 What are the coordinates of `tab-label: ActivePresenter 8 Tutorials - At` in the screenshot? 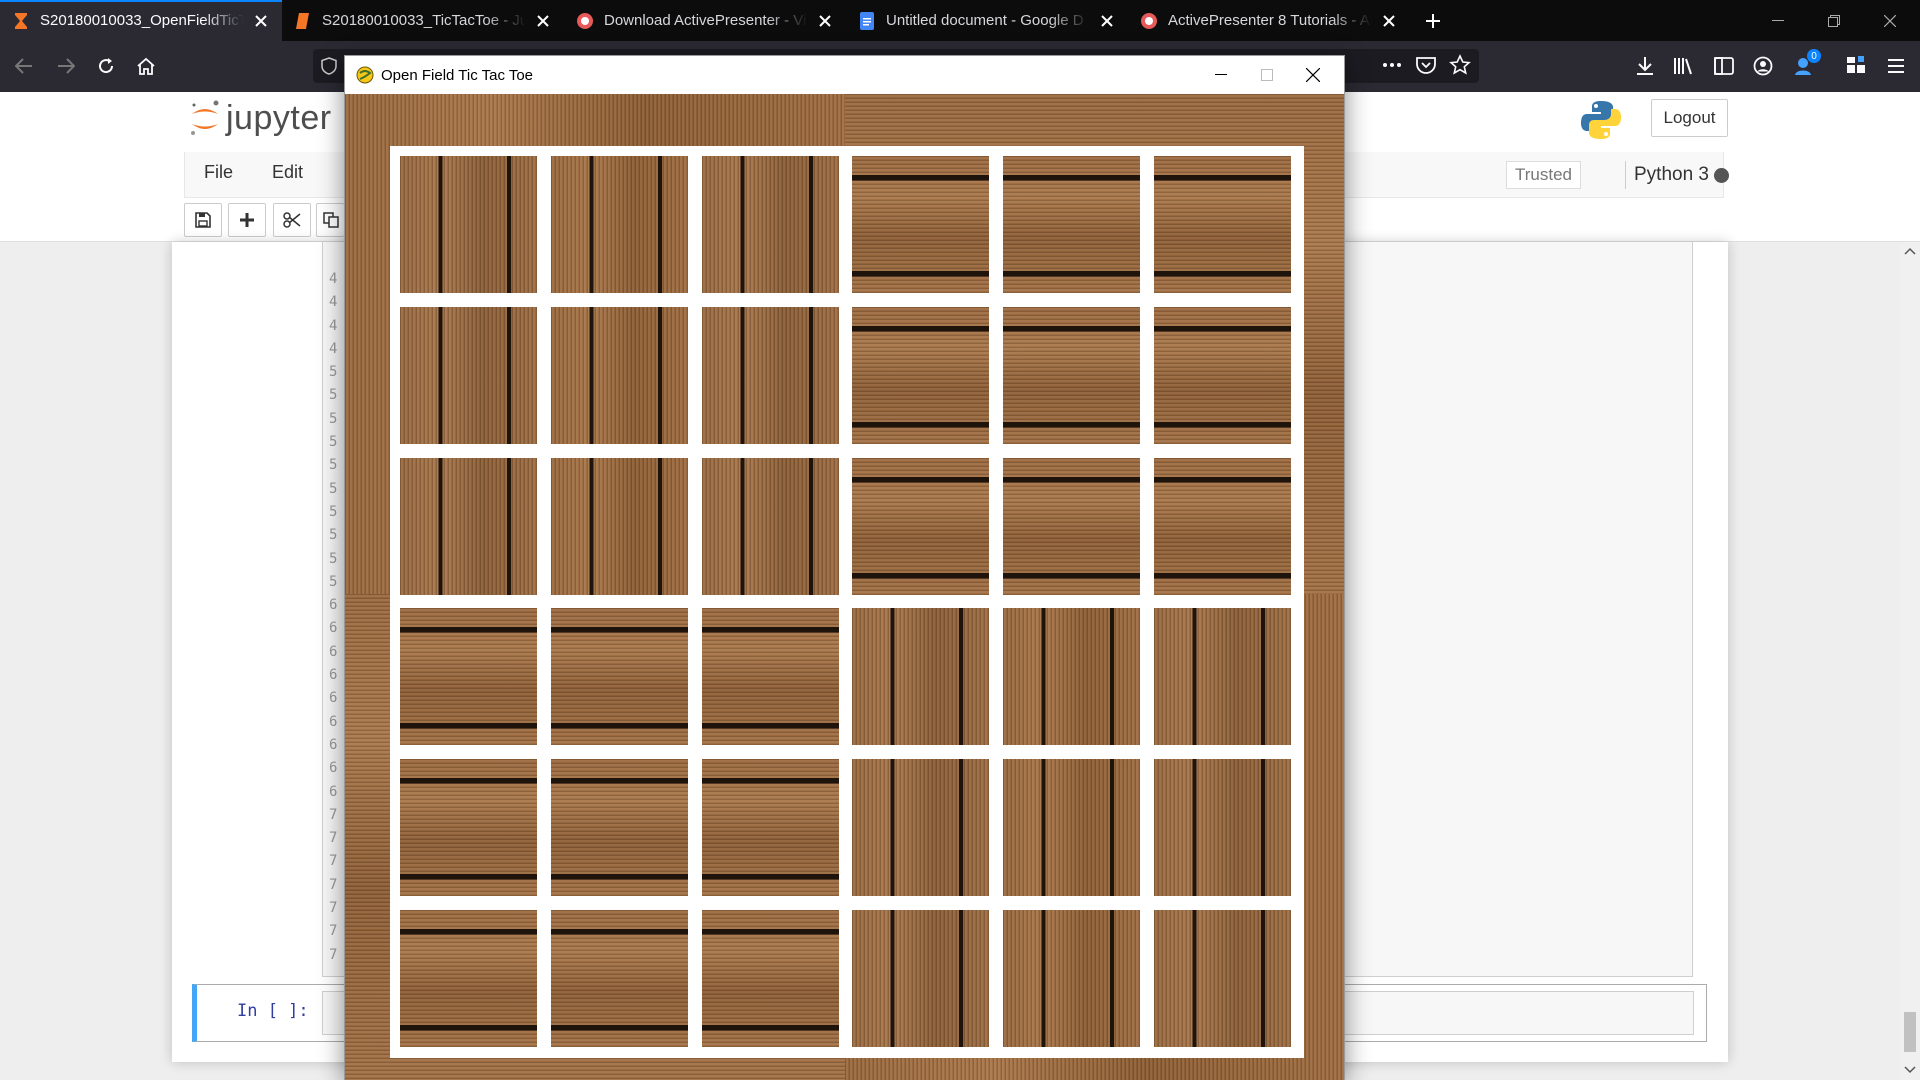 It's located at (1270, 20).